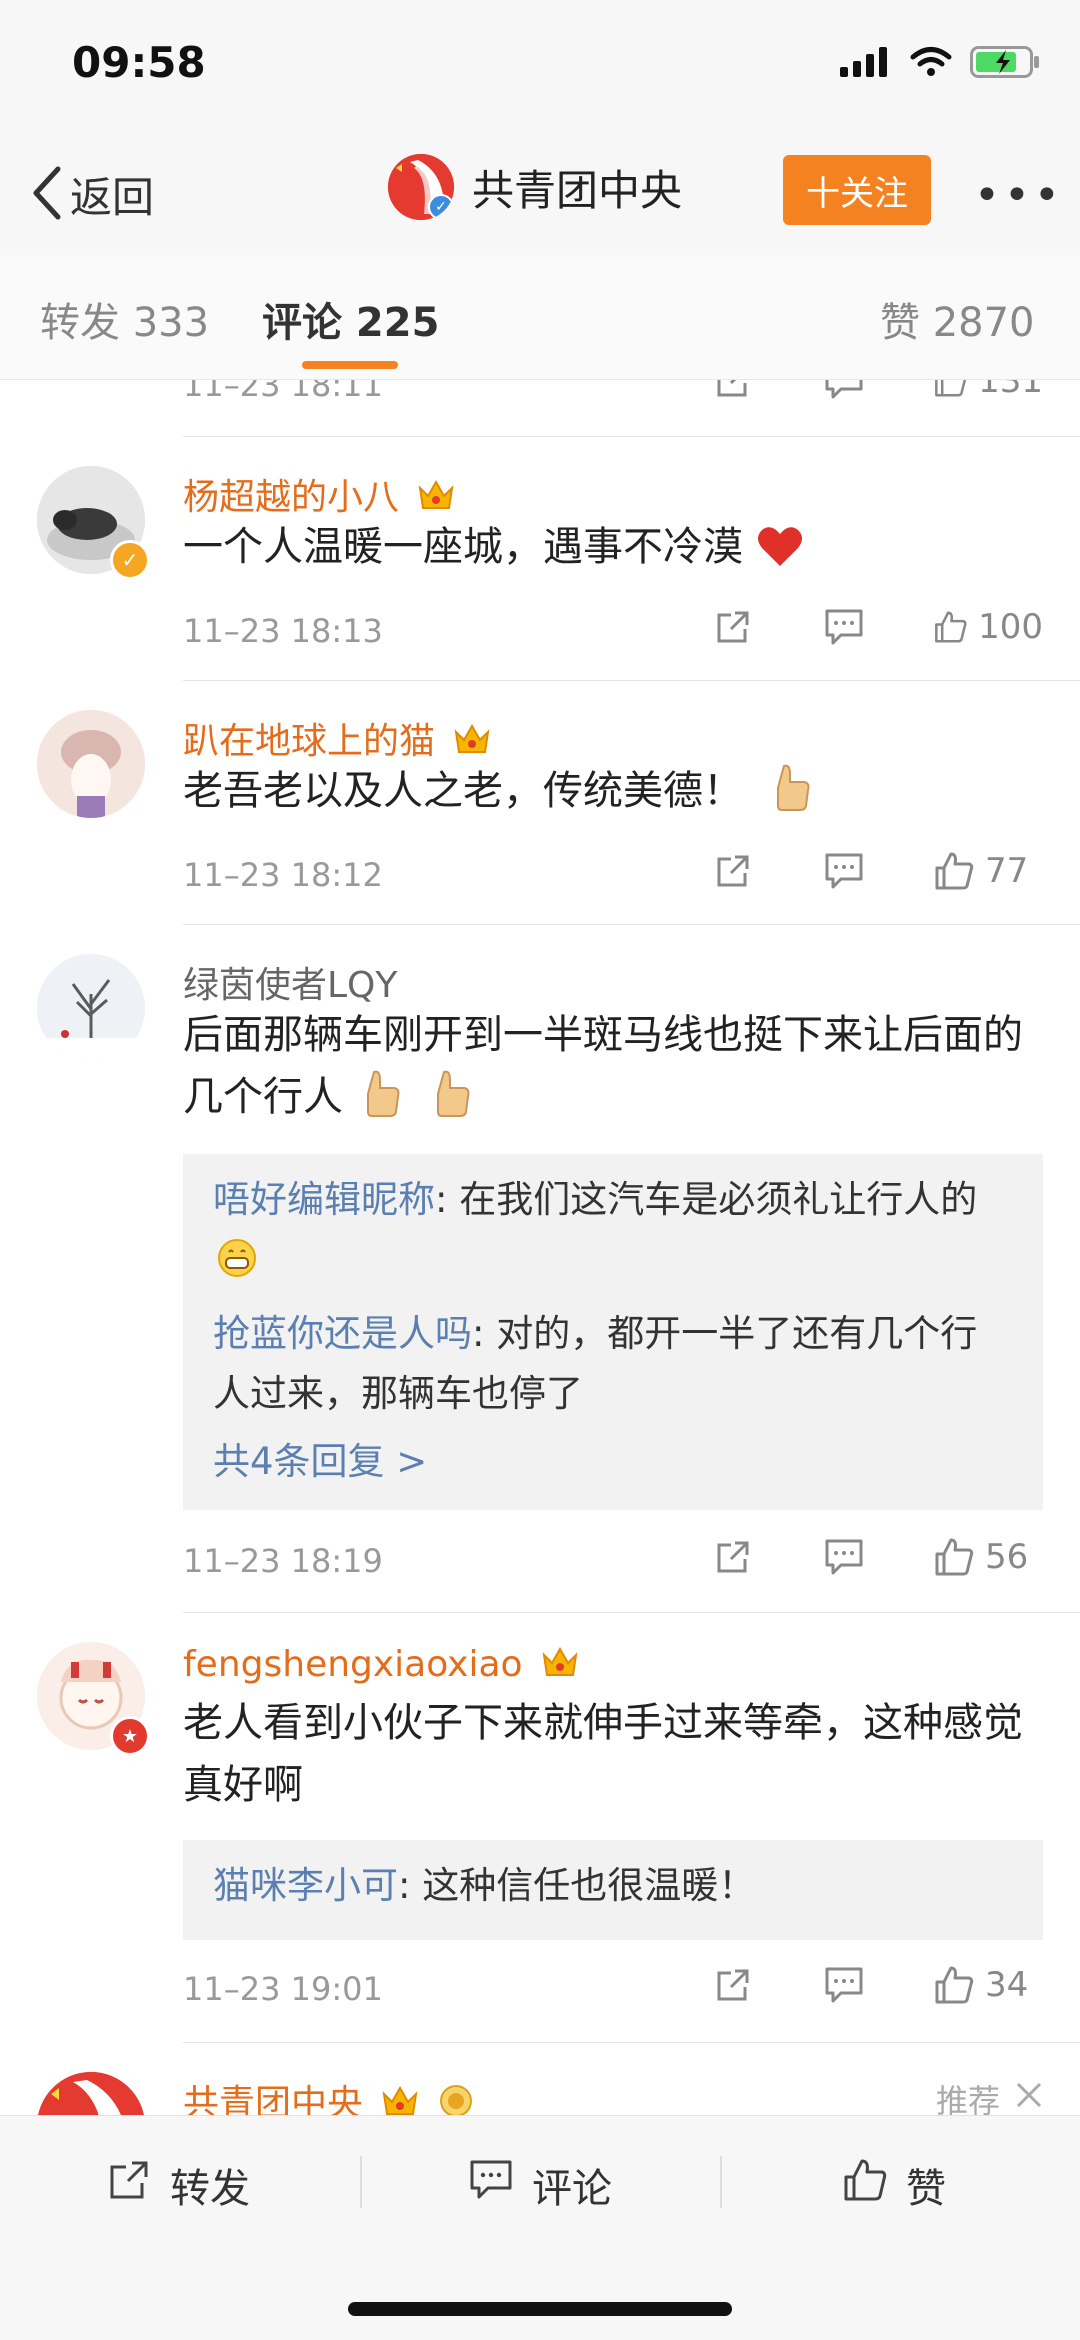 This screenshot has width=1080, height=2340. I want to click on signal-icon, so click(866, 64).